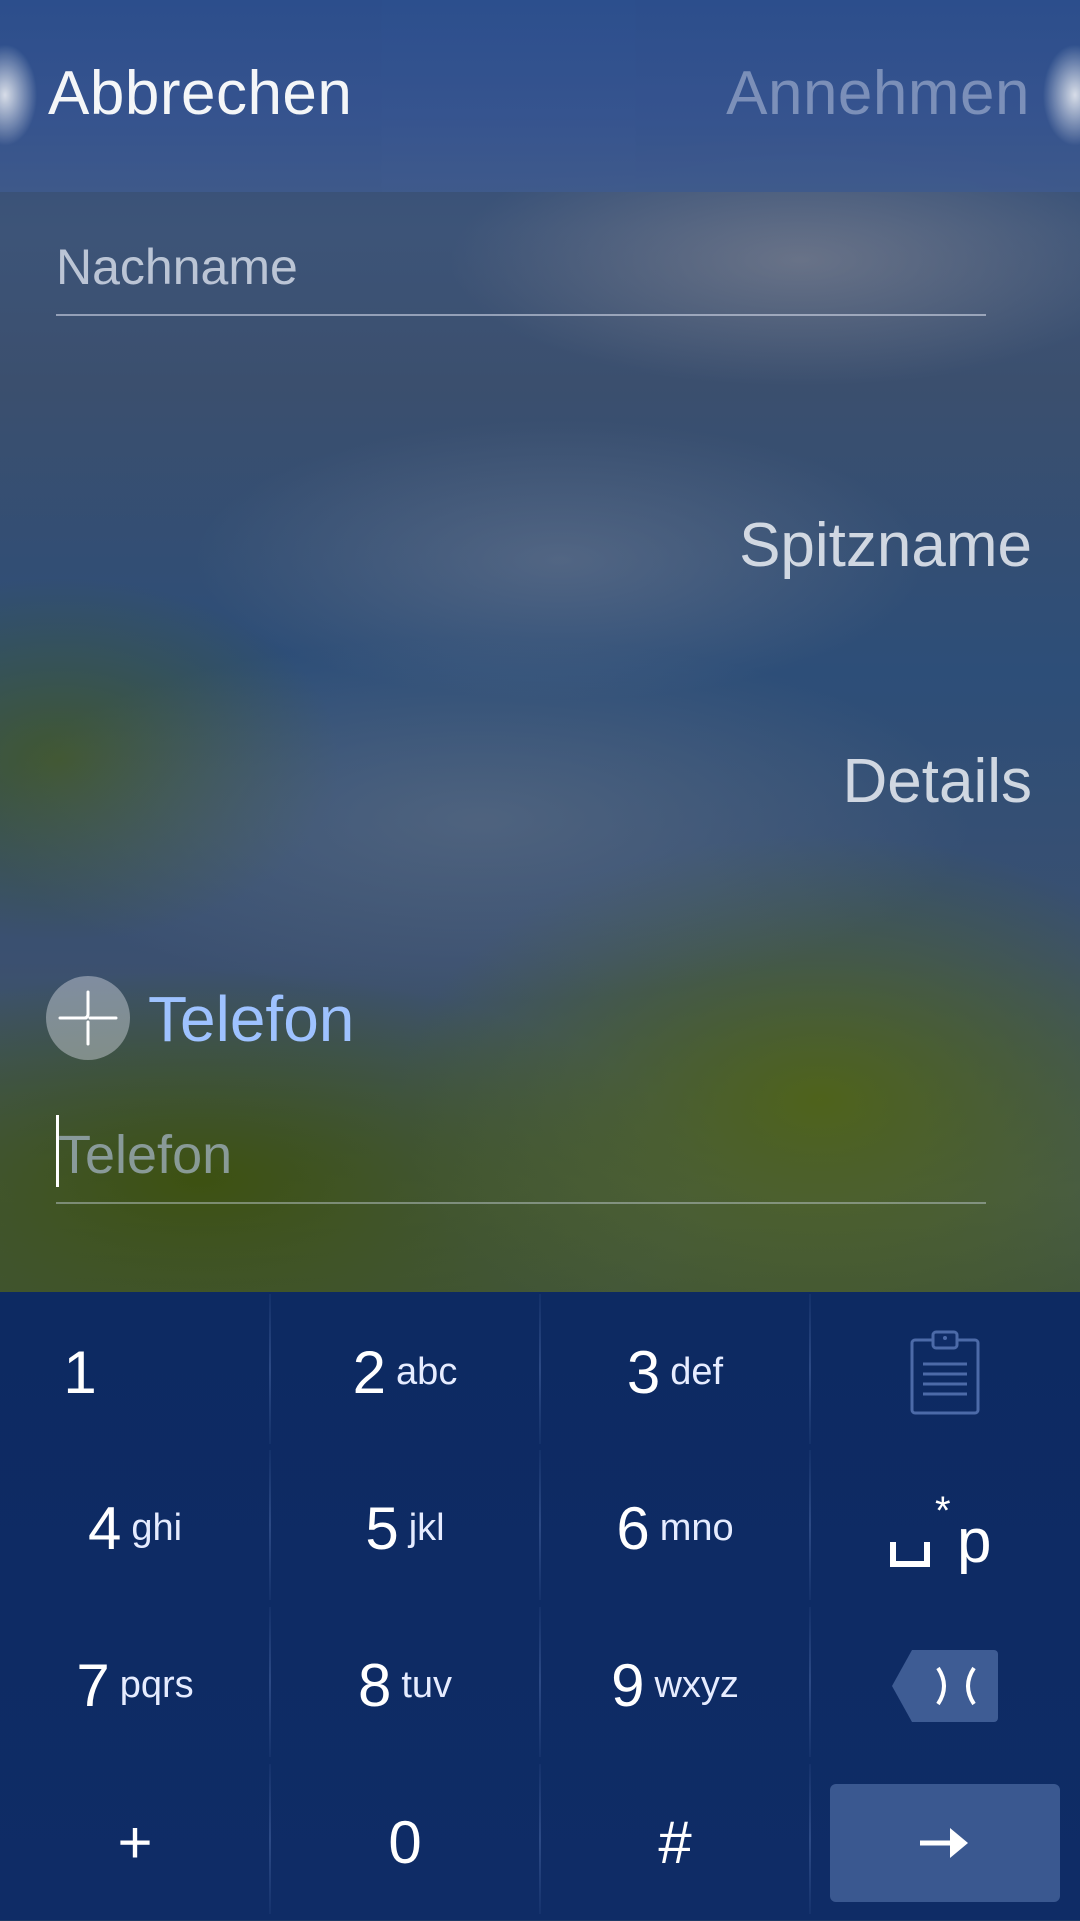 The width and height of the screenshot is (1080, 1921). What do you see at coordinates (427, 1685) in the screenshot?
I see `key-letters: tuv` at bounding box center [427, 1685].